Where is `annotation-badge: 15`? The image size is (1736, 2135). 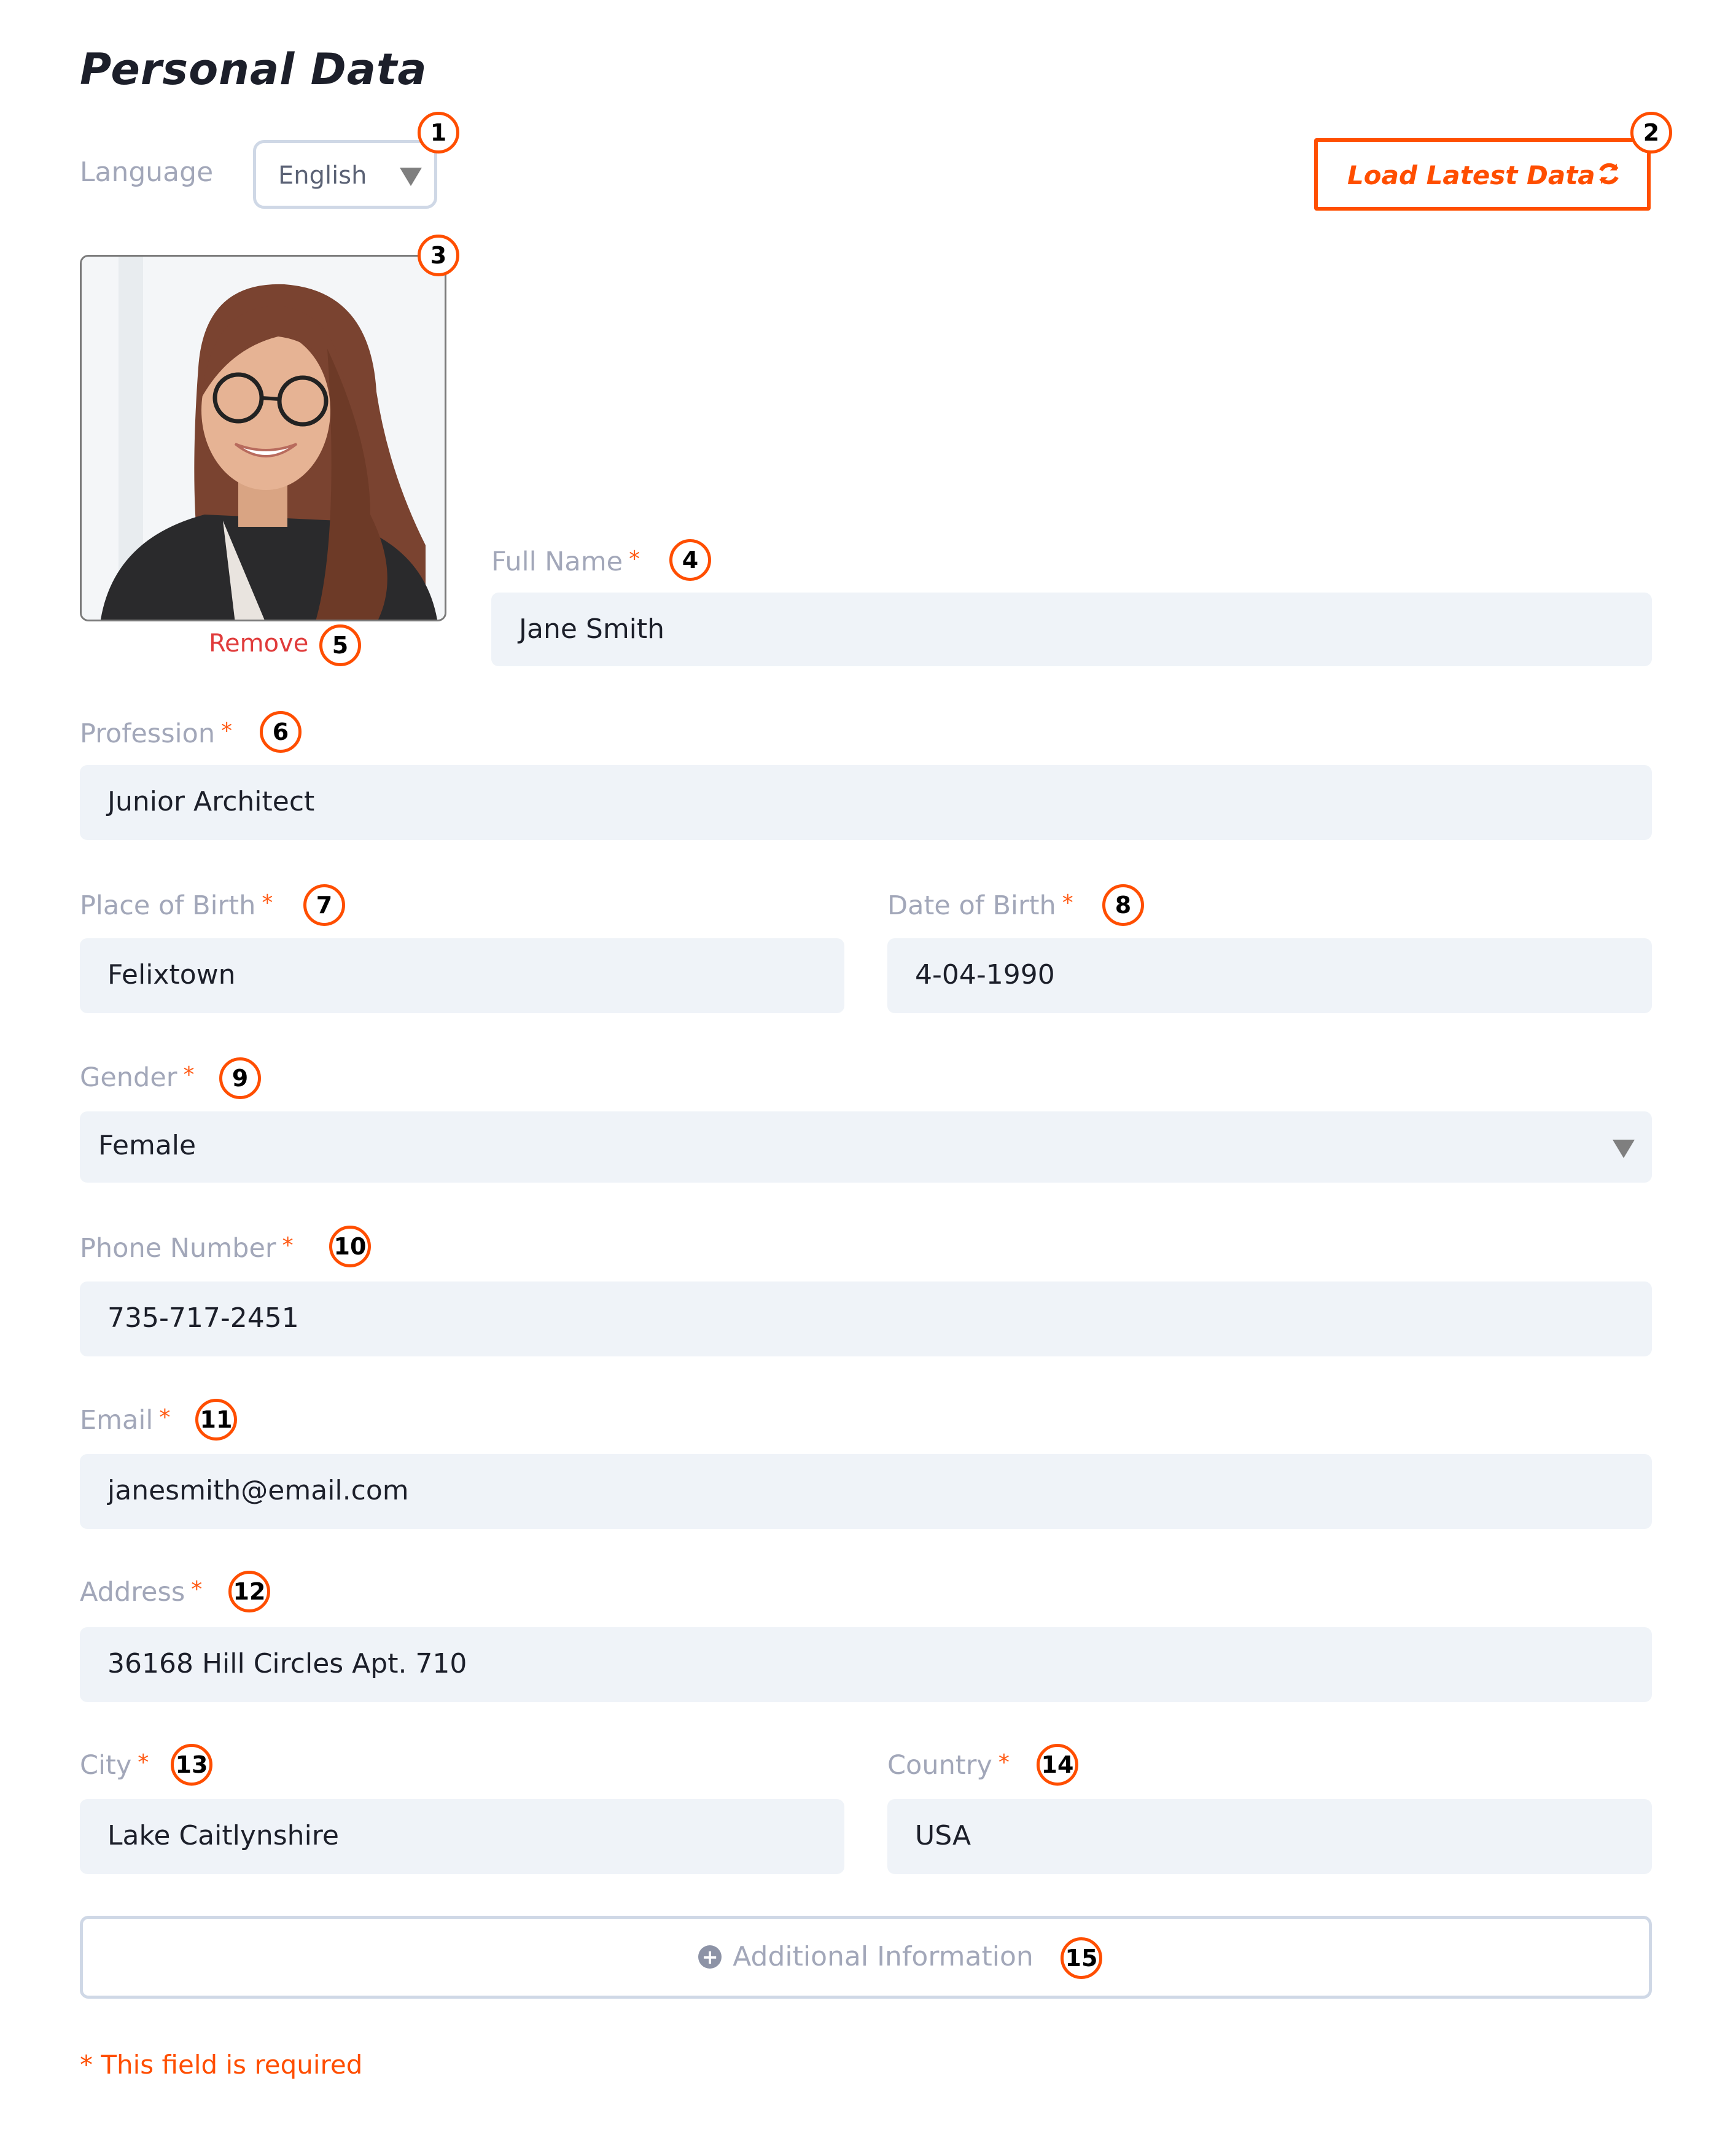 annotation-badge: 15 is located at coordinates (1081, 1958).